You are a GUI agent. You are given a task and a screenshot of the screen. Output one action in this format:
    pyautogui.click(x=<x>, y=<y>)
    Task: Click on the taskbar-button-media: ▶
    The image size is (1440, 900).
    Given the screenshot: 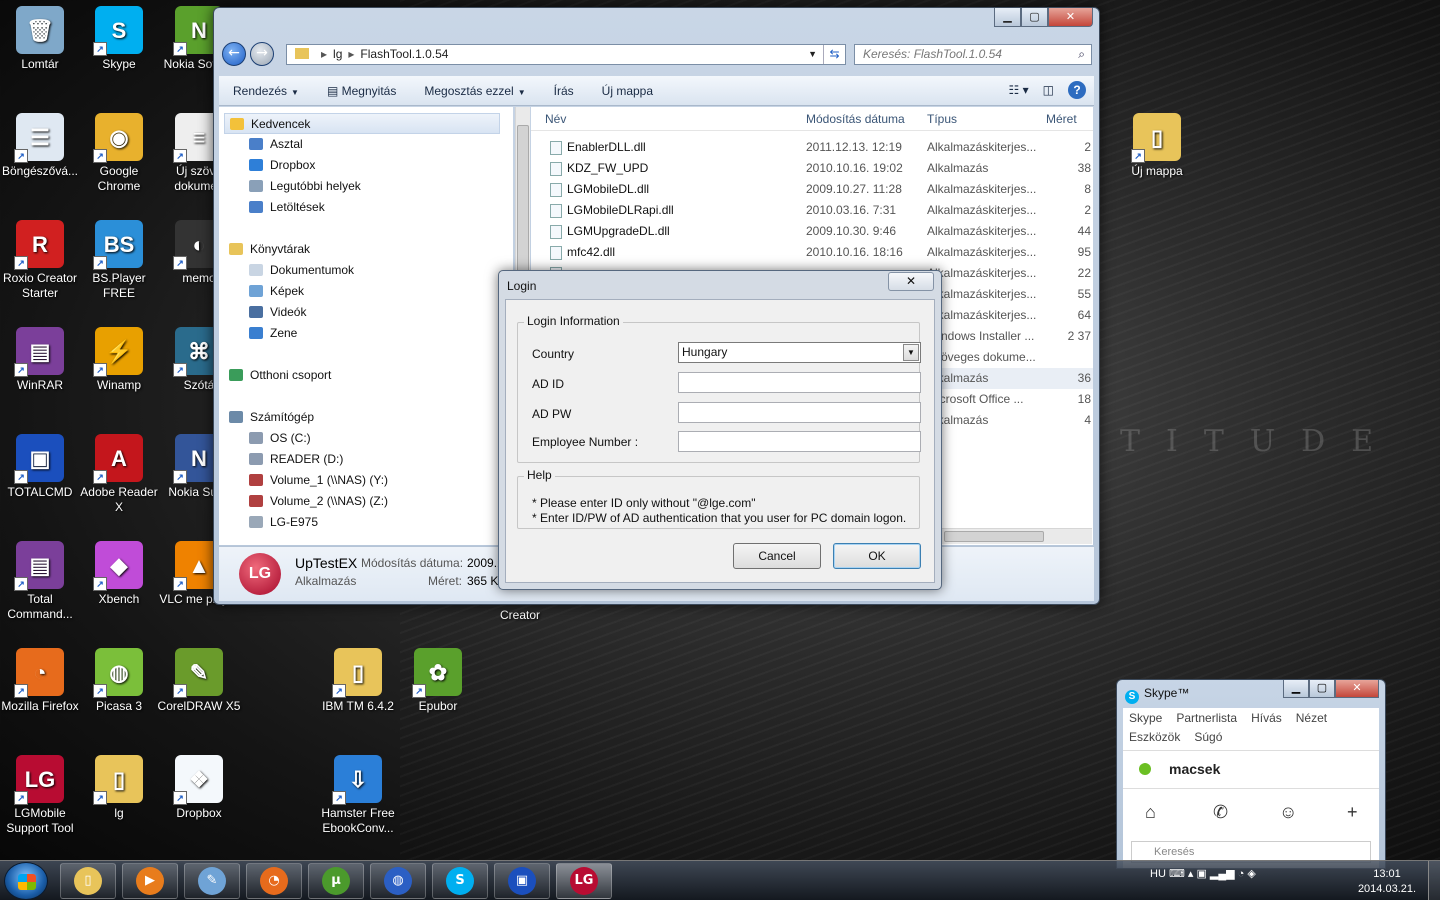 What is the action you would take?
    pyautogui.click(x=150, y=881)
    